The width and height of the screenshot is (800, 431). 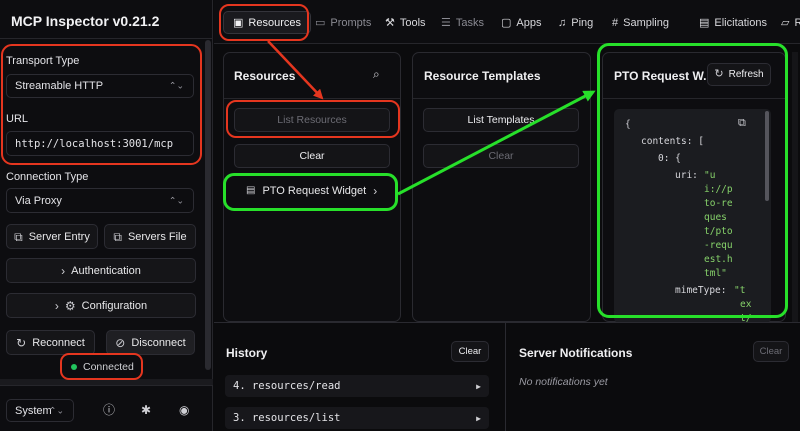 I want to click on history-clear-label: Clear, so click(x=470, y=351).